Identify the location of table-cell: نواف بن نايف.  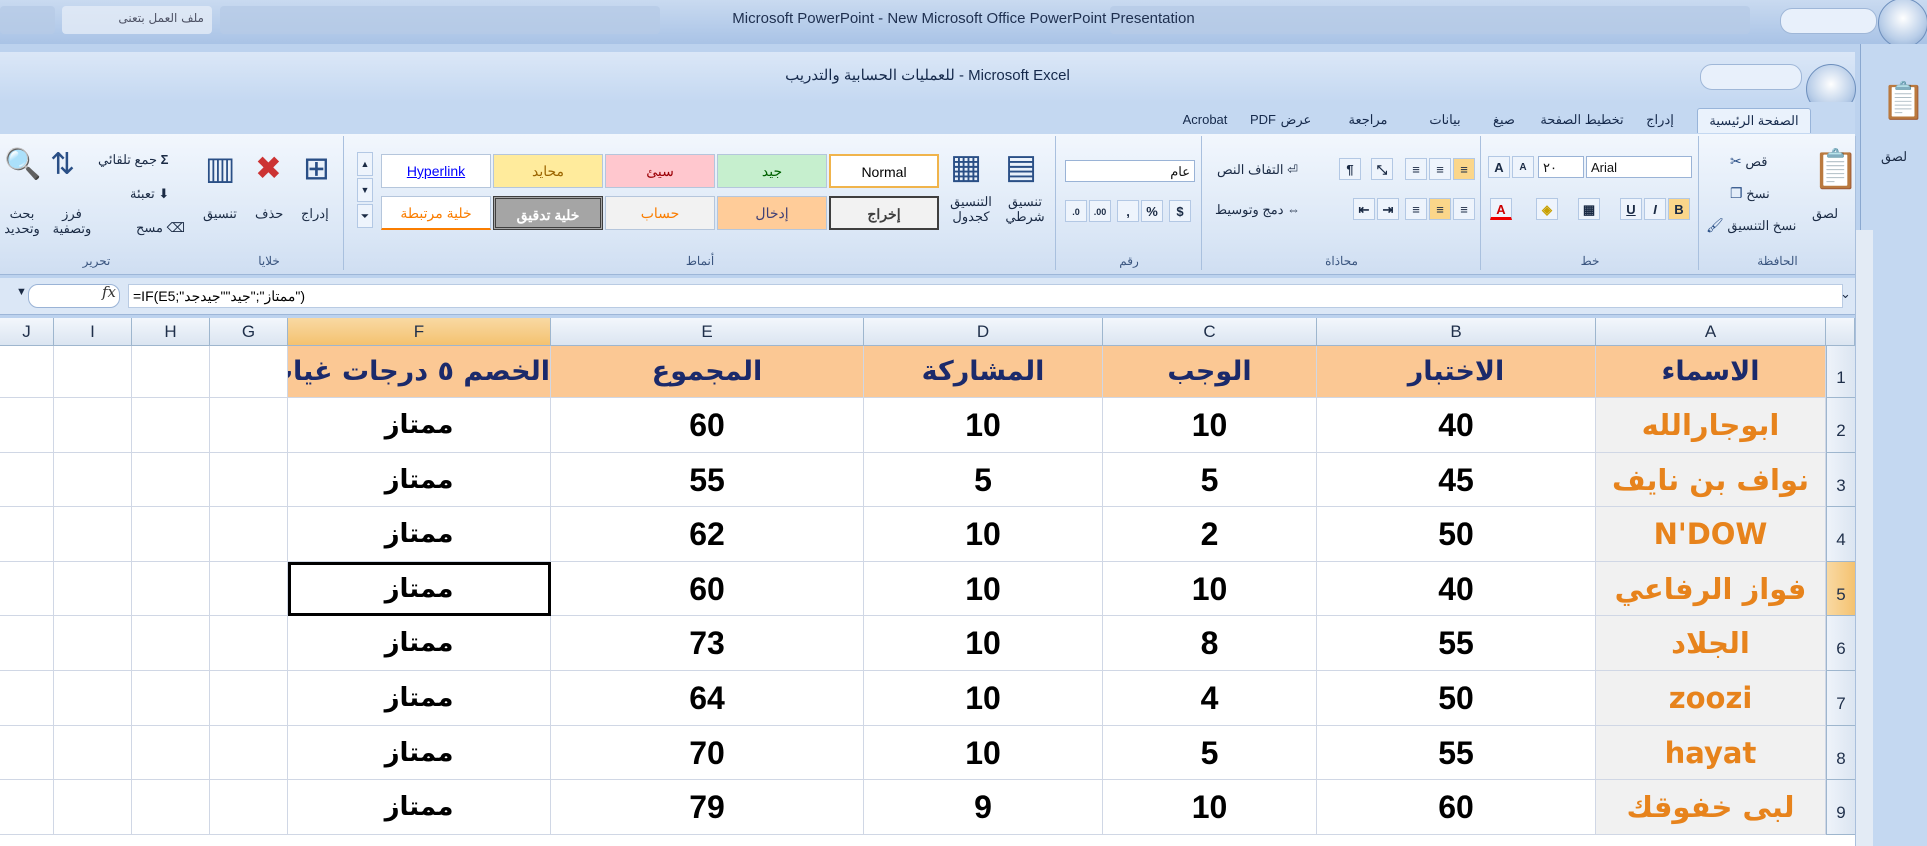
(1711, 480).